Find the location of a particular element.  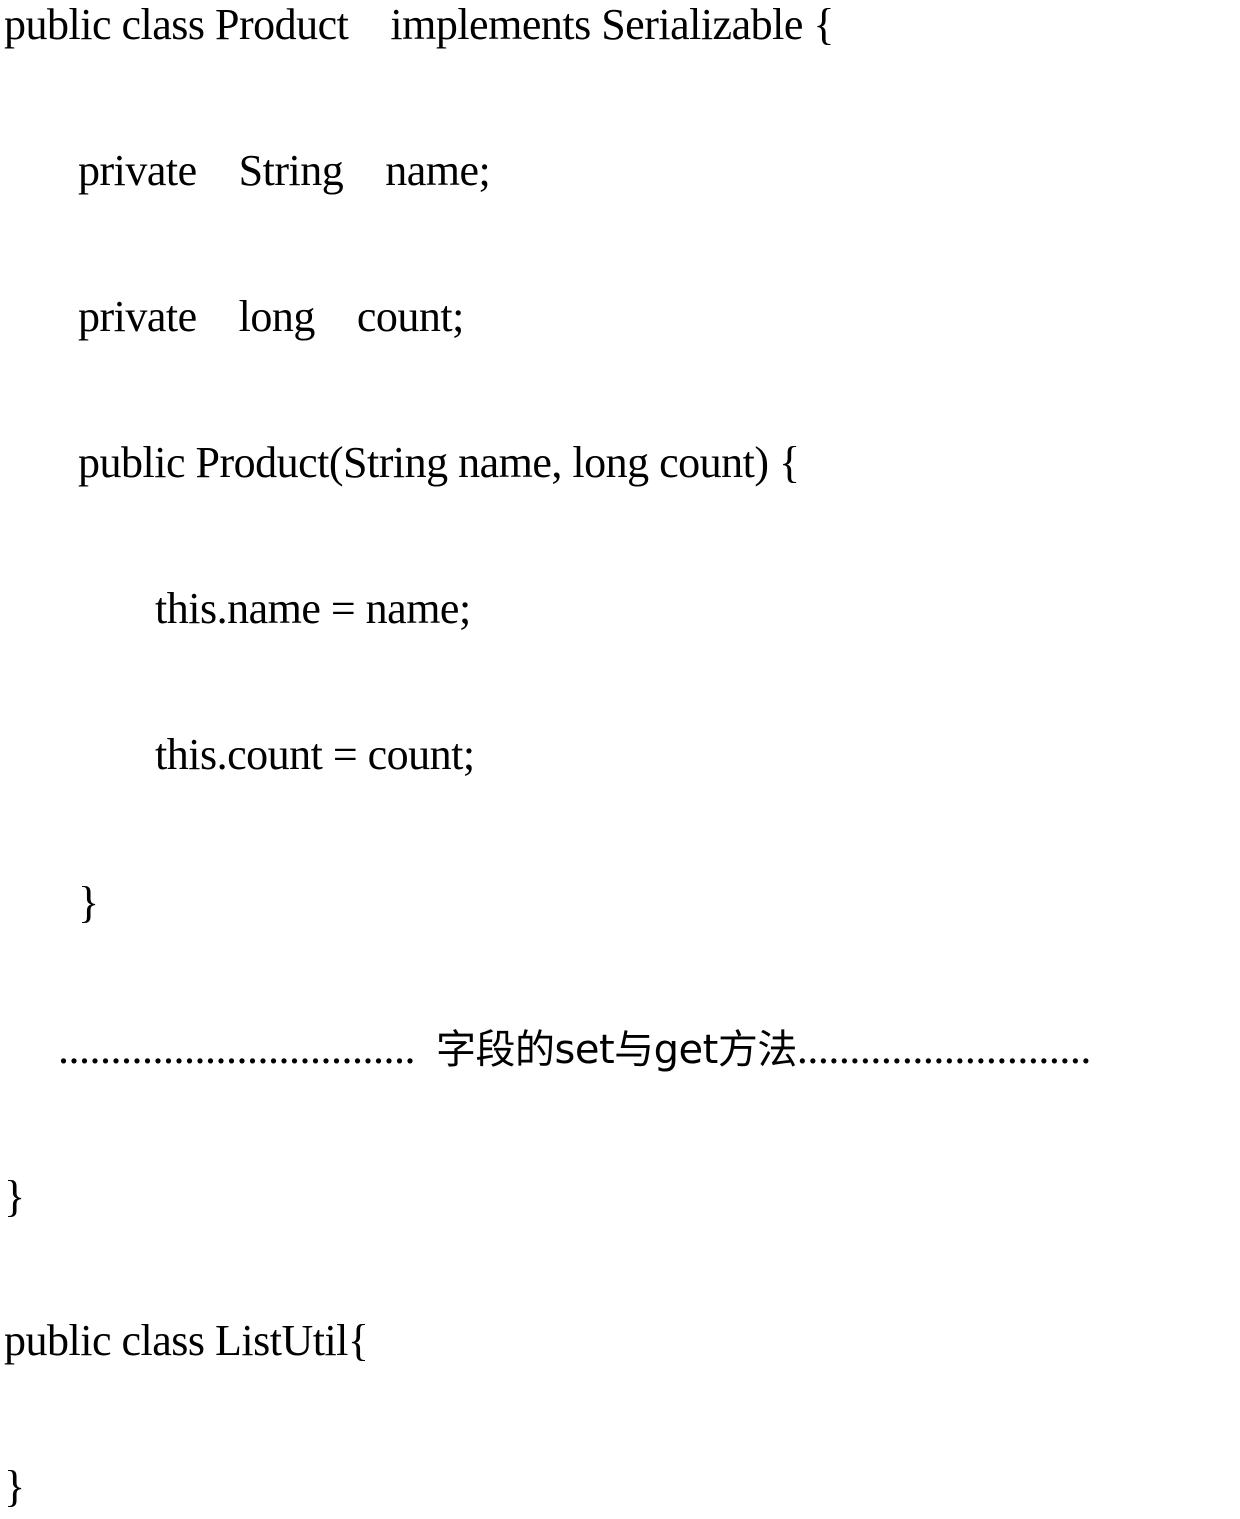

assign-name-statement: this.name = name; is located at coordinates (313, 608).